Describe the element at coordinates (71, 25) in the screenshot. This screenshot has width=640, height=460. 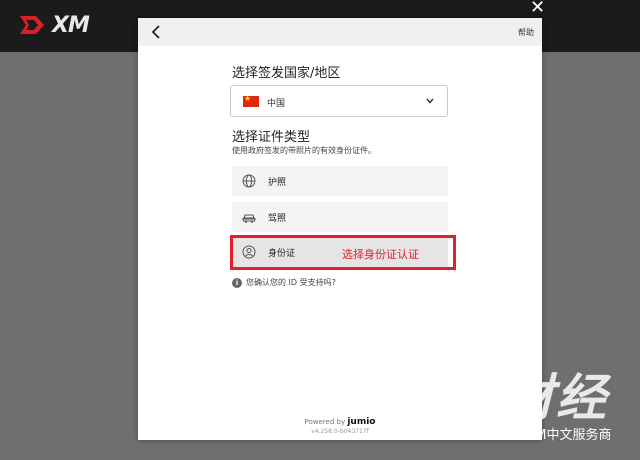
I see `logo-text: XM` at that location.